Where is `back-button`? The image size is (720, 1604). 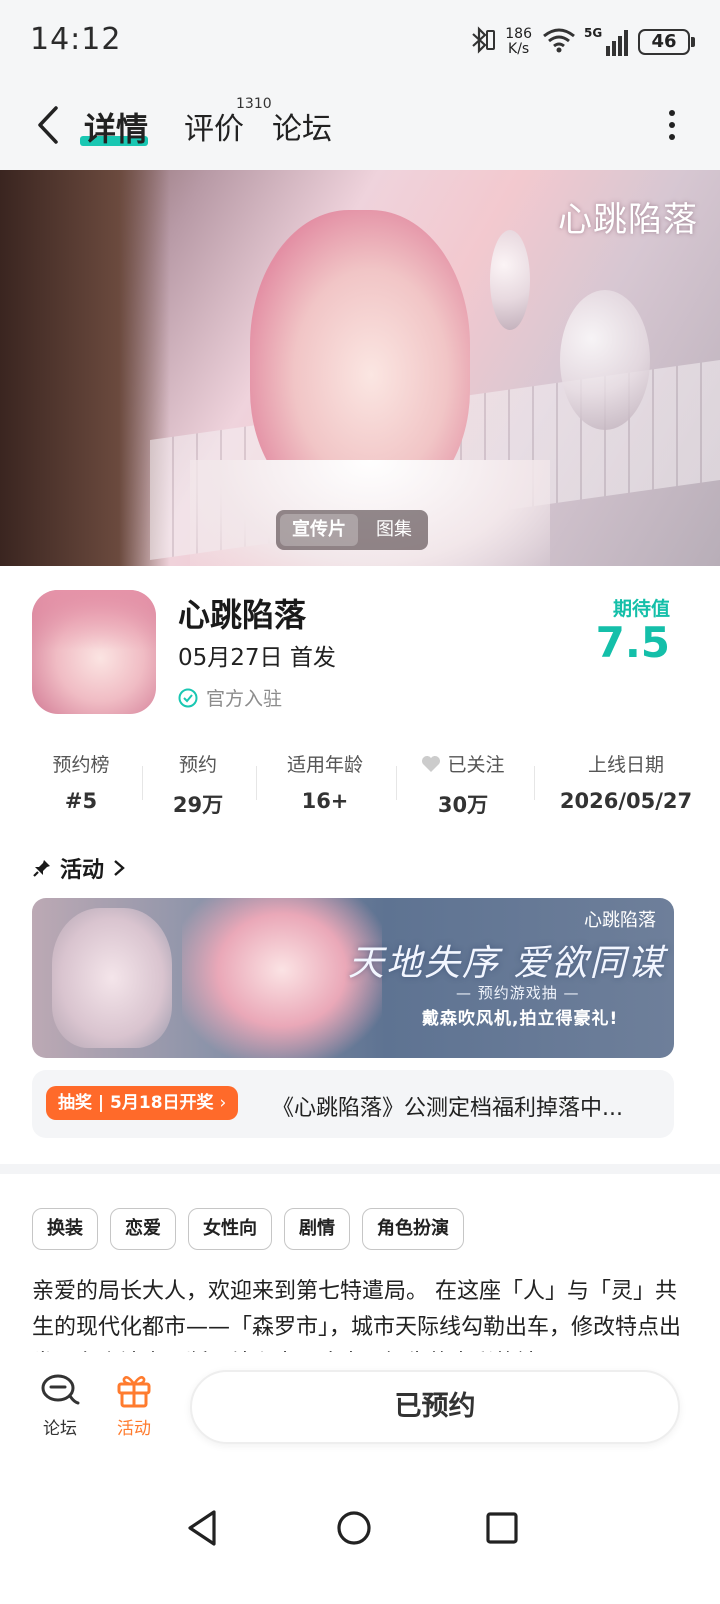 back-button is located at coordinates (50, 125).